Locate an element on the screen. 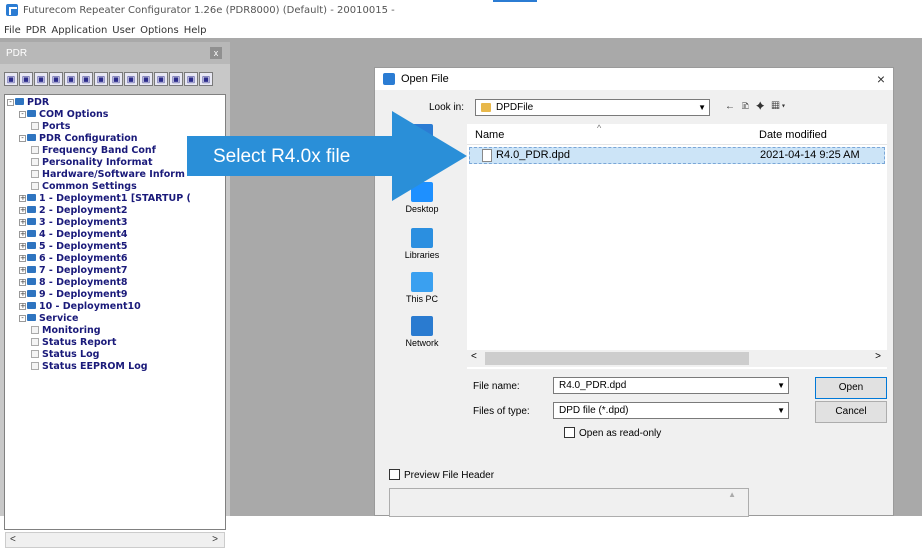 The height and width of the screenshot is (548, 922). close-icon: × is located at coordinates (881, 79).